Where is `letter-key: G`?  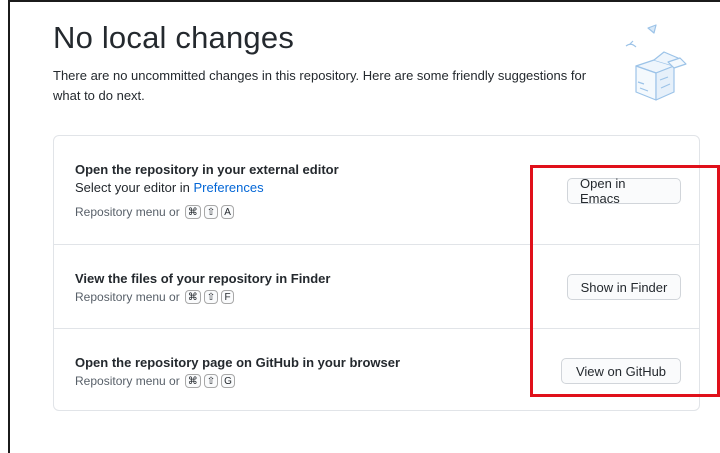
letter-key: G is located at coordinates (228, 381).